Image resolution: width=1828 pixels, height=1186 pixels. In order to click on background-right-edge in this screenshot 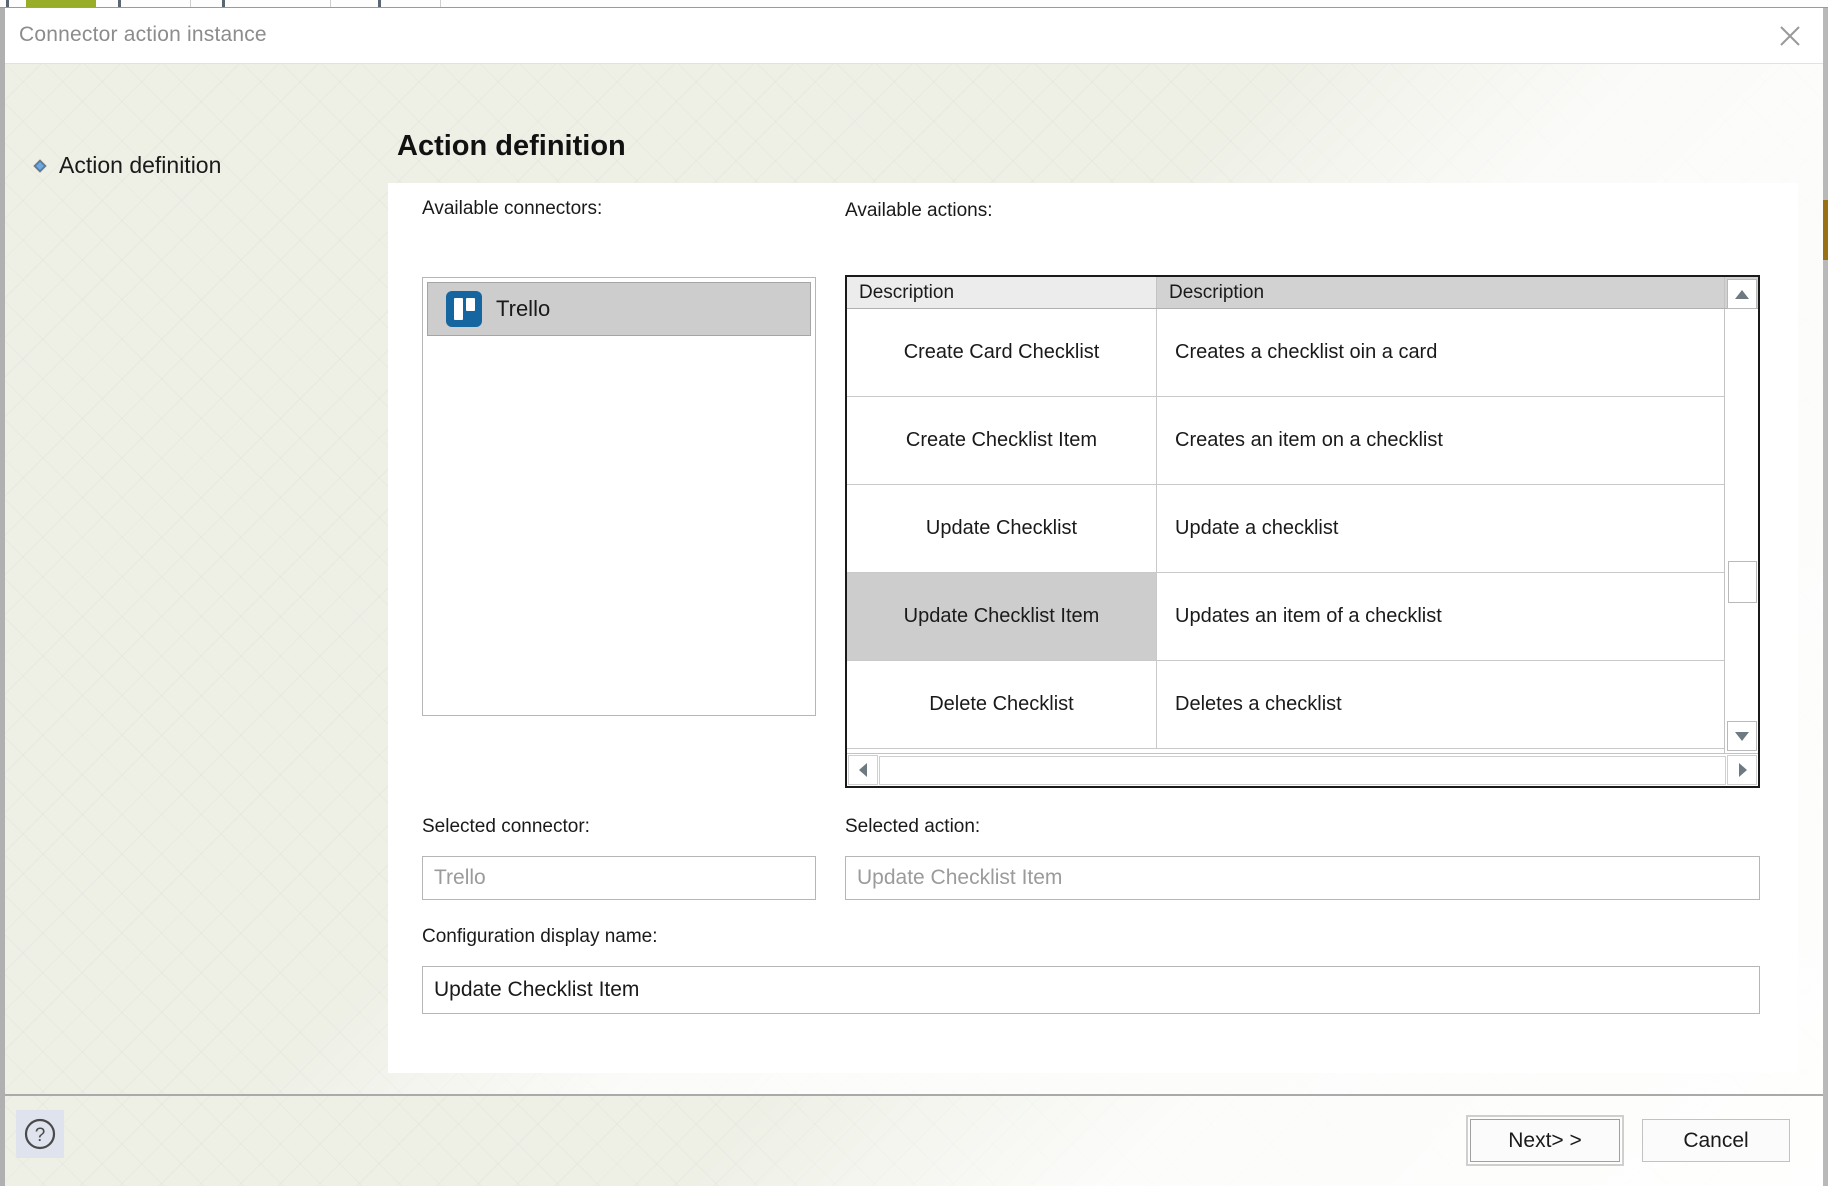, I will do `click(1825, 597)`.